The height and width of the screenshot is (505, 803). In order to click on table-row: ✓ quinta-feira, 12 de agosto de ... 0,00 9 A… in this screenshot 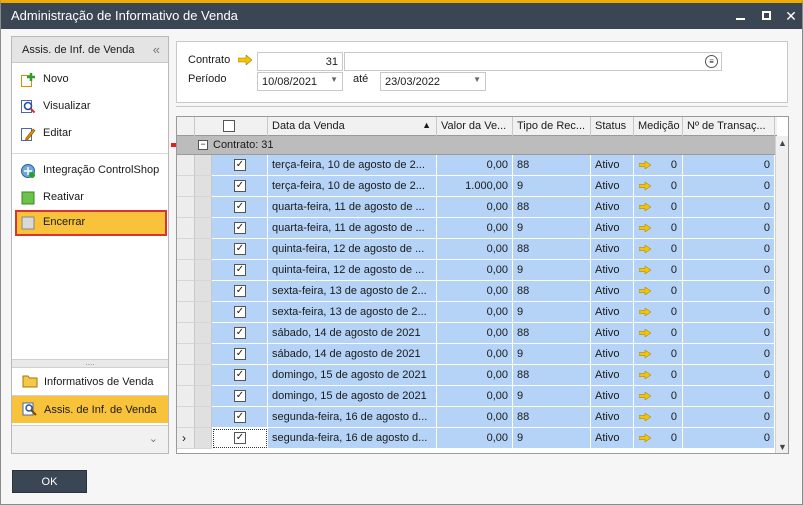, I will do `click(477, 270)`.